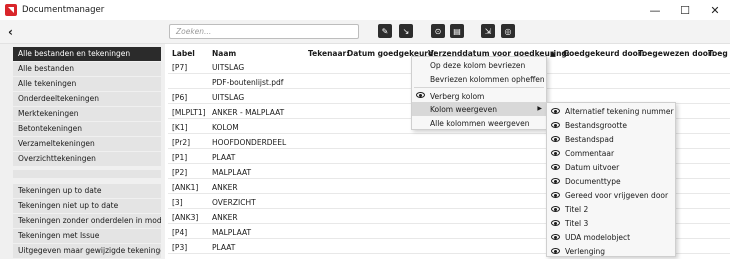 This screenshot has width=730, height=259. What do you see at coordinates (181, 142) in the screenshot?
I see `cell-label: [Pr2]` at bounding box center [181, 142].